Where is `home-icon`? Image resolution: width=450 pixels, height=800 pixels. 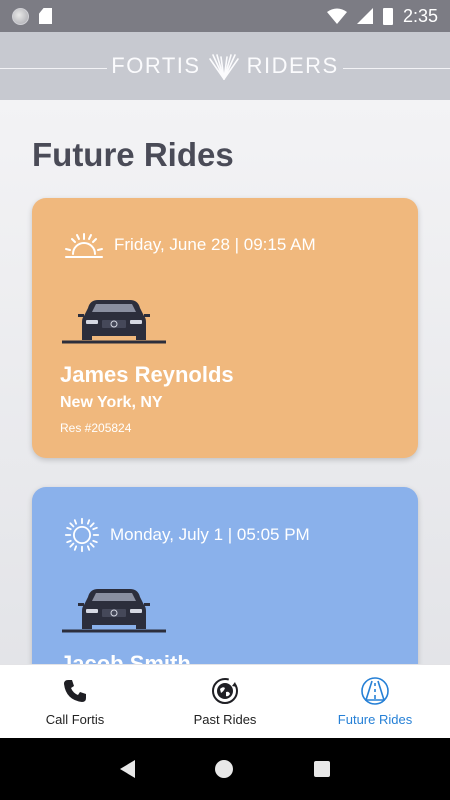 home-icon is located at coordinates (224, 769).